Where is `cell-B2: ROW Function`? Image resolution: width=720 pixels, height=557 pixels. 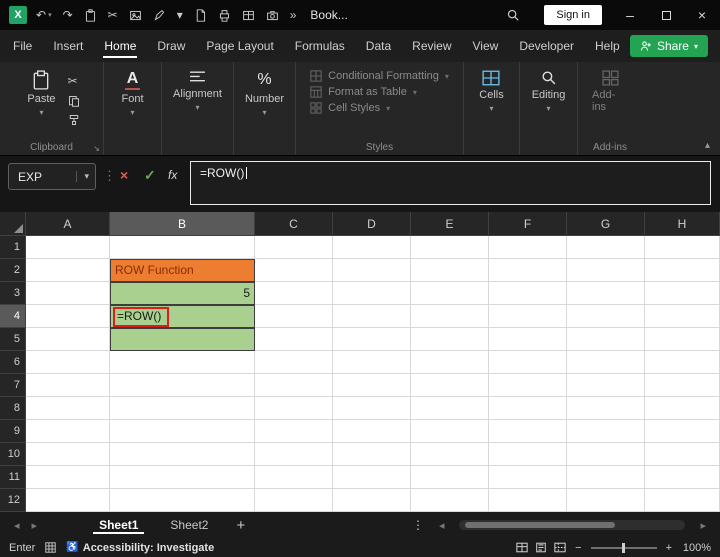 cell-B2: ROW Function is located at coordinates (182, 270).